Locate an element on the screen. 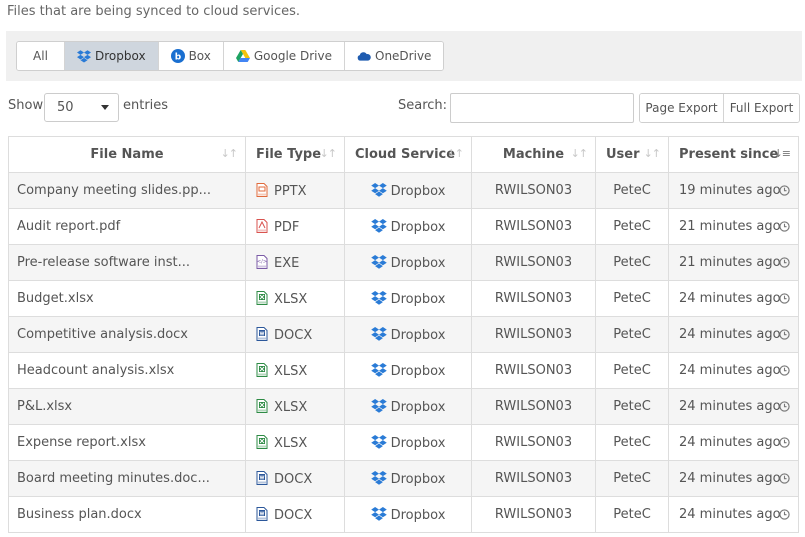 The height and width of the screenshot is (537, 805). column-header-label: Machine is located at coordinates (533, 154).